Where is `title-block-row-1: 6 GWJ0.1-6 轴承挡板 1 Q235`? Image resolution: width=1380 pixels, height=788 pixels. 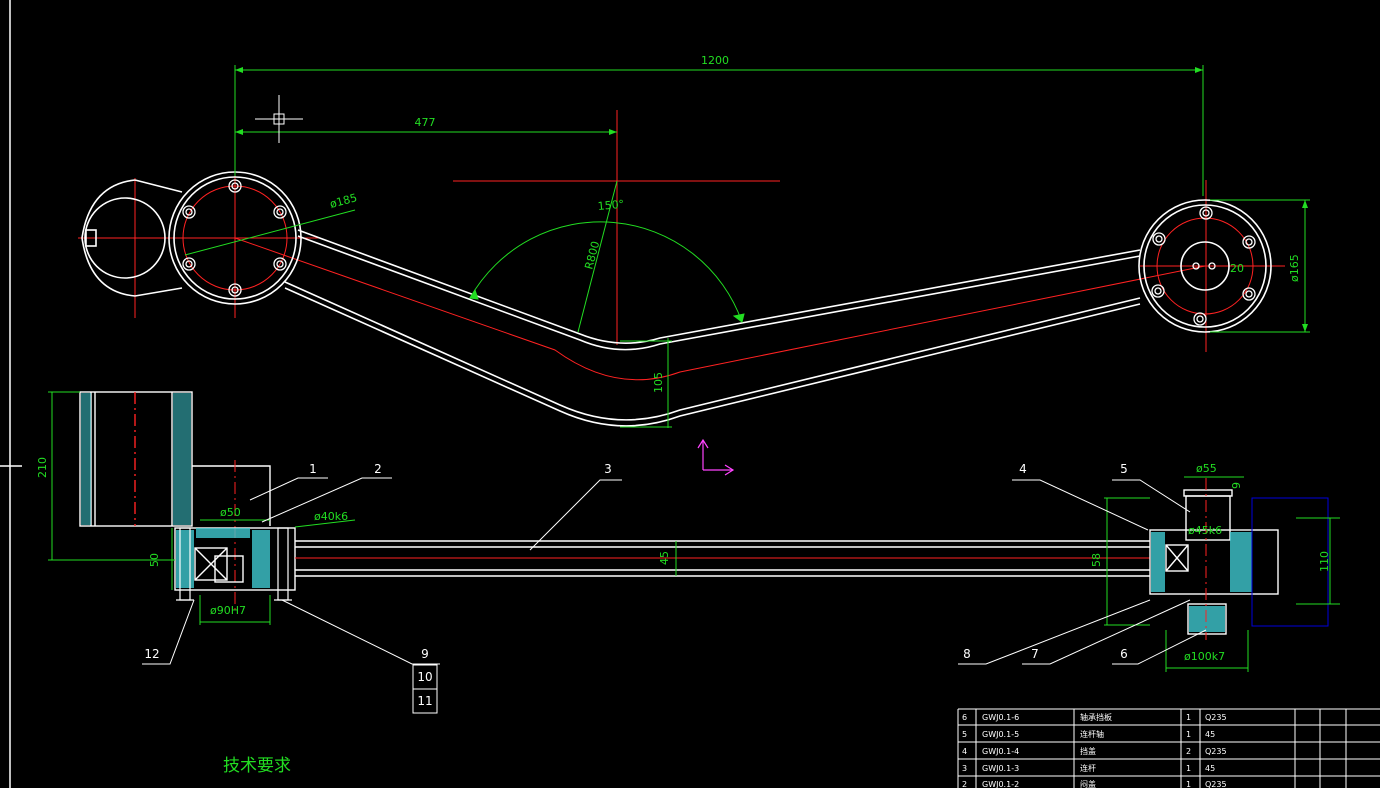 title-block-row-1: 6 GWJ0.1-6 轴承挡板 1 Q235 is located at coordinates (1094, 717).